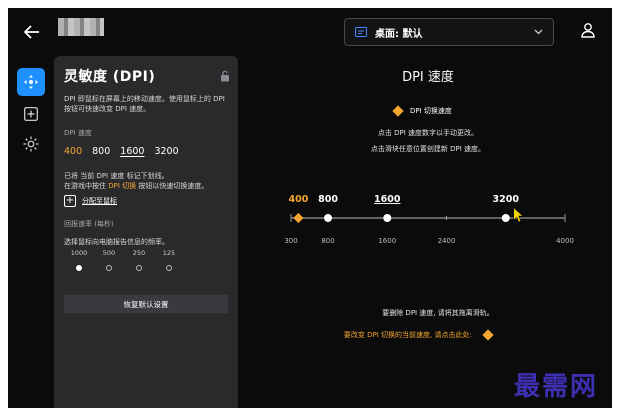 The image size is (626, 414). What do you see at coordinates (438, 313) in the screenshot?
I see `remove-dpi-note: 要删除 DPI 速度, 请将其拖离滑轨。` at bounding box center [438, 313].